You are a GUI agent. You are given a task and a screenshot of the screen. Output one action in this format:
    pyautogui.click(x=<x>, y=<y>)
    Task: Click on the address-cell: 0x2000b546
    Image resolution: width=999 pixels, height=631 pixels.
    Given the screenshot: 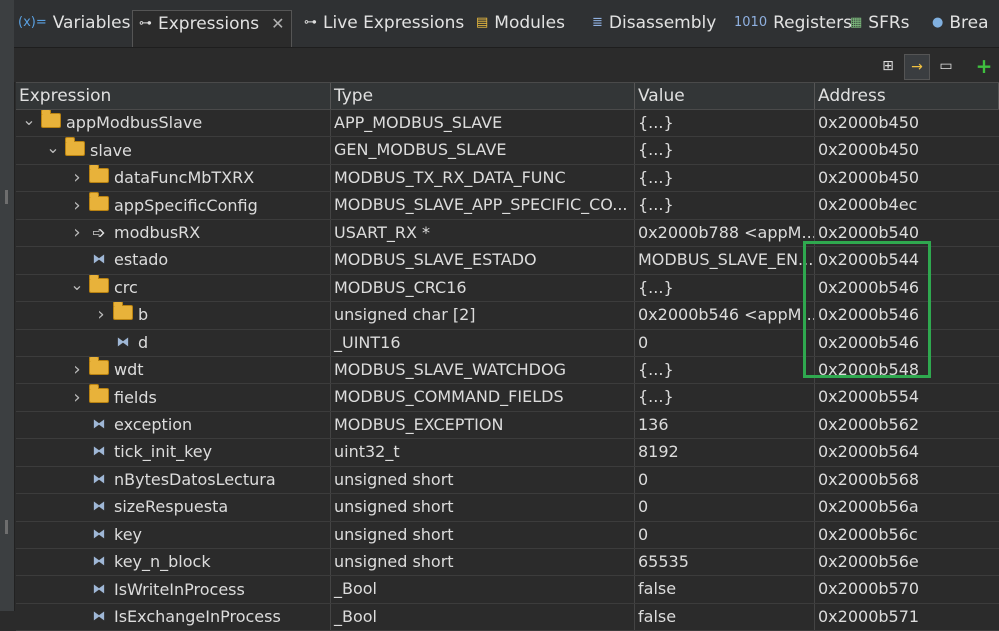 What is the action you would take?
    pyautogui.click(x=869, y=342)
    